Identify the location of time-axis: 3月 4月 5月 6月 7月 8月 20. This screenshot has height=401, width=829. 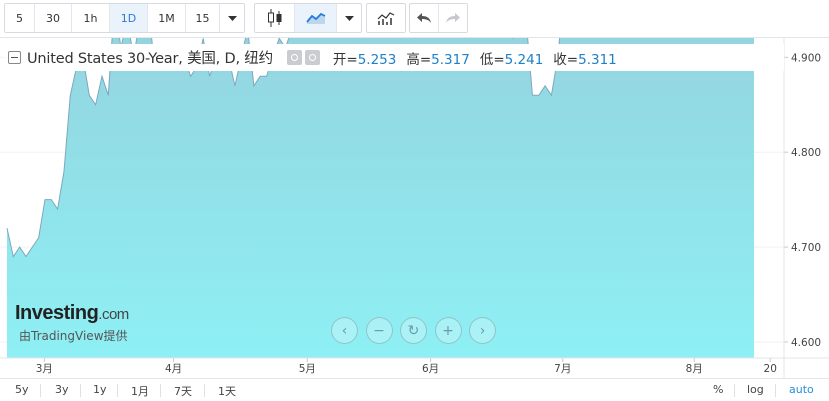
(406, 366).